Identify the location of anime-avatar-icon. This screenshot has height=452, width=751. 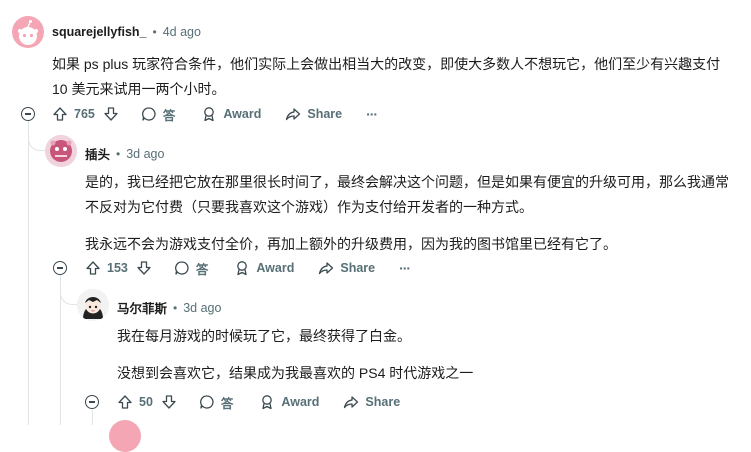
(93, 305).